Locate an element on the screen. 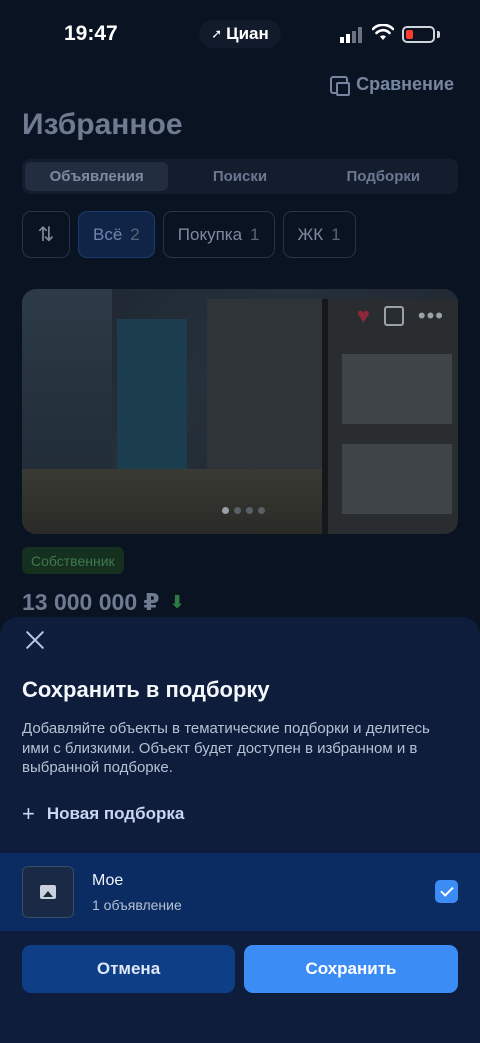 The image size is (480, 1043). status-bar: 19:47 ➚ Циан is located at coordinates (240, 35).